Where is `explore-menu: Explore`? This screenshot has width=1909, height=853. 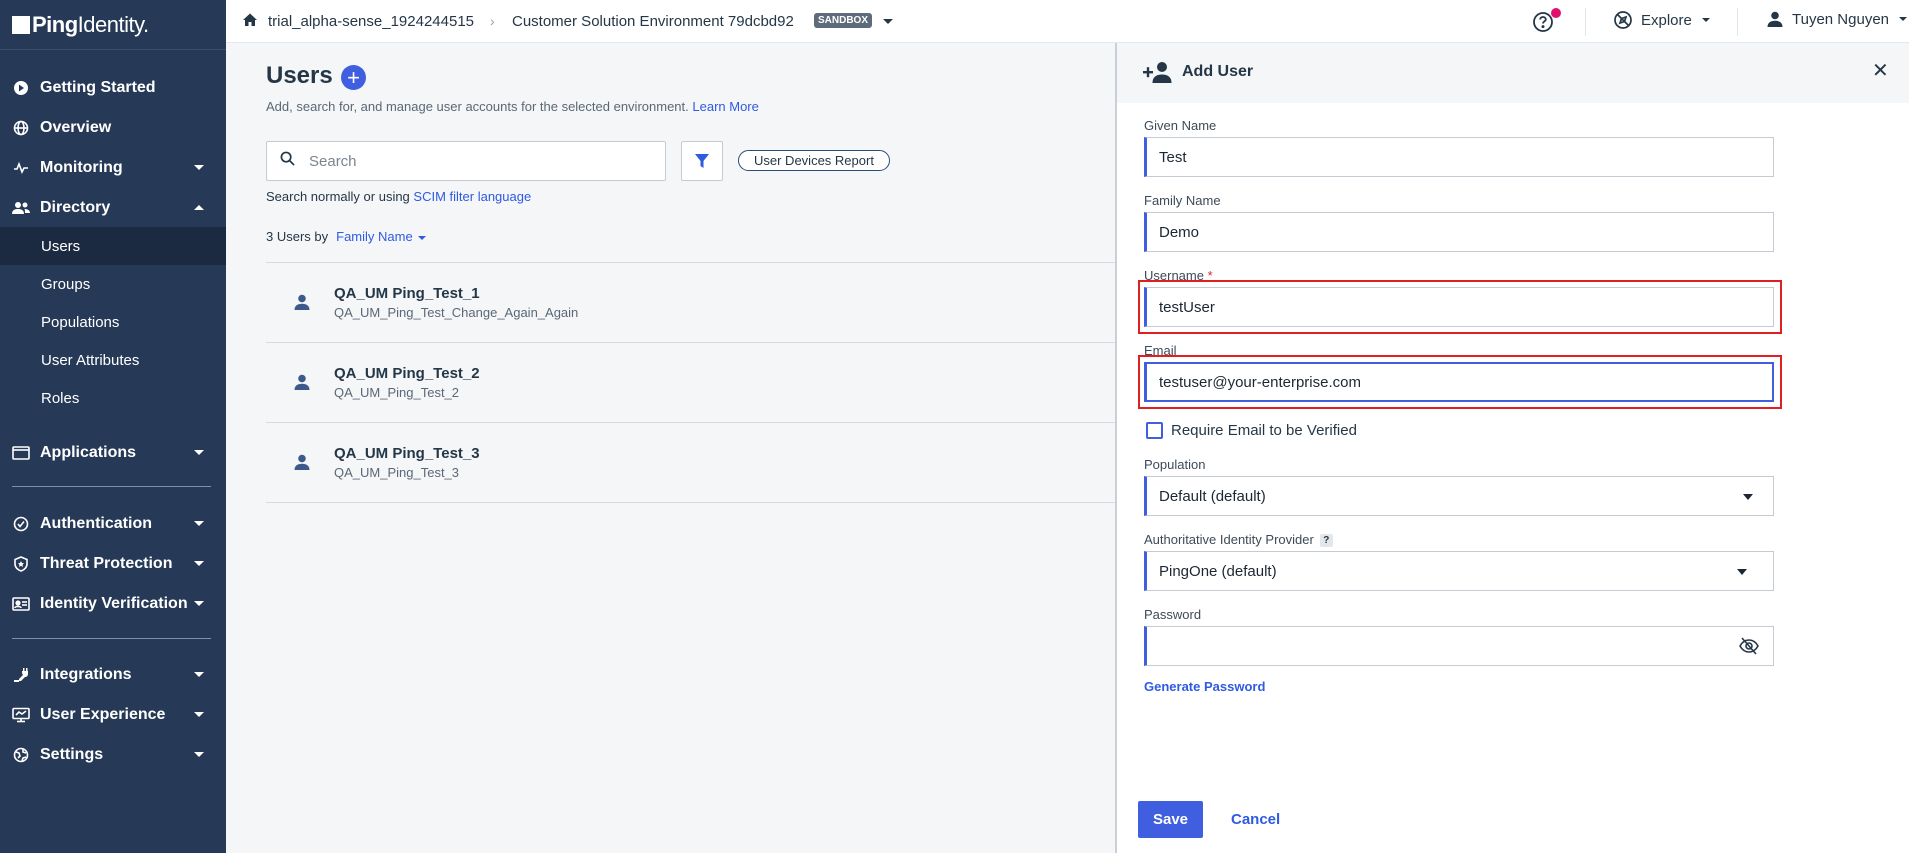
explore-menu: Explore is located at coordinates (1661, 20).